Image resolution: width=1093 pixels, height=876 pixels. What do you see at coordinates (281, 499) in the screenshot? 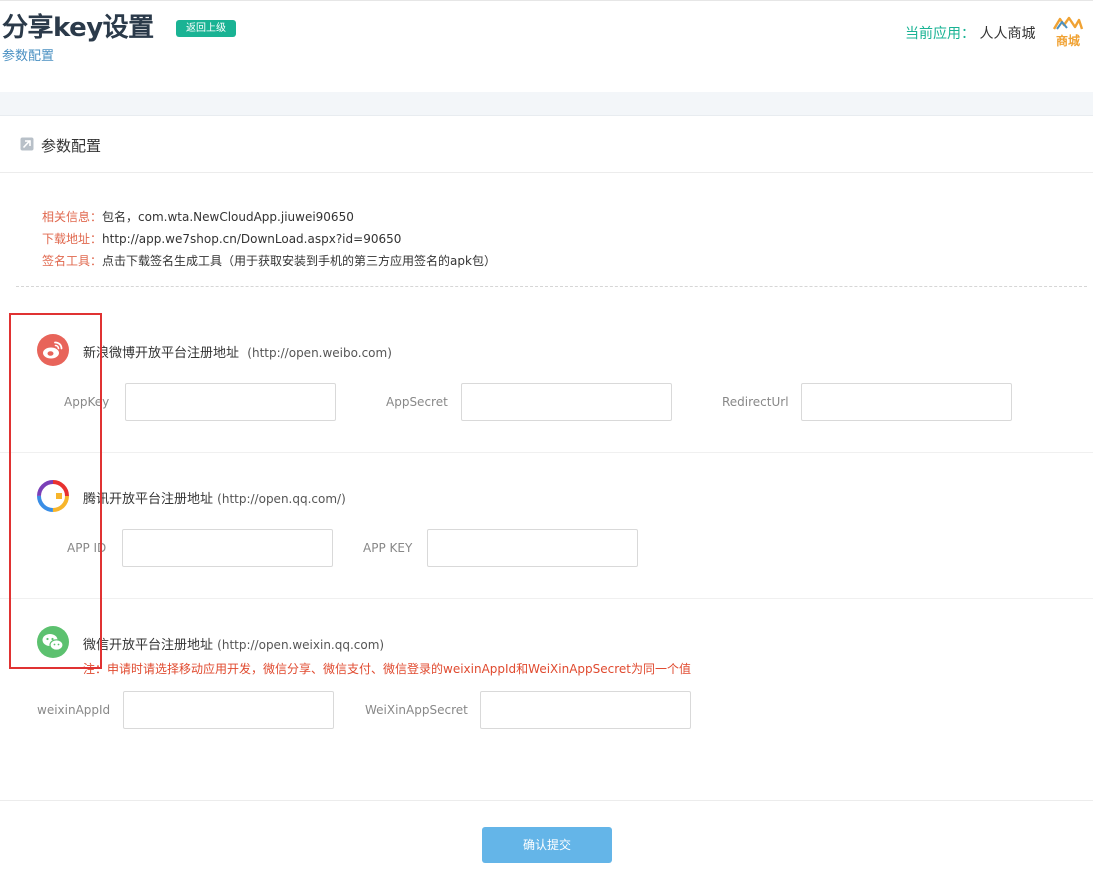
I see `tencent-url-link: (http://open.qq.com/)` at bounding box center [281, 499].